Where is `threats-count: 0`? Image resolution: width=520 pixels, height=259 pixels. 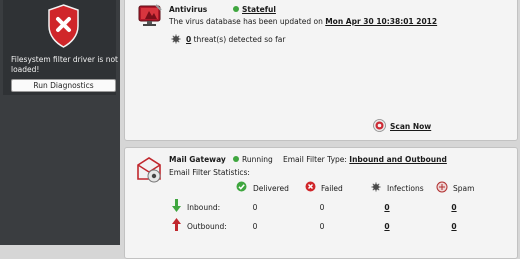
threats-count: 0 is located at coordinates (188, 39).